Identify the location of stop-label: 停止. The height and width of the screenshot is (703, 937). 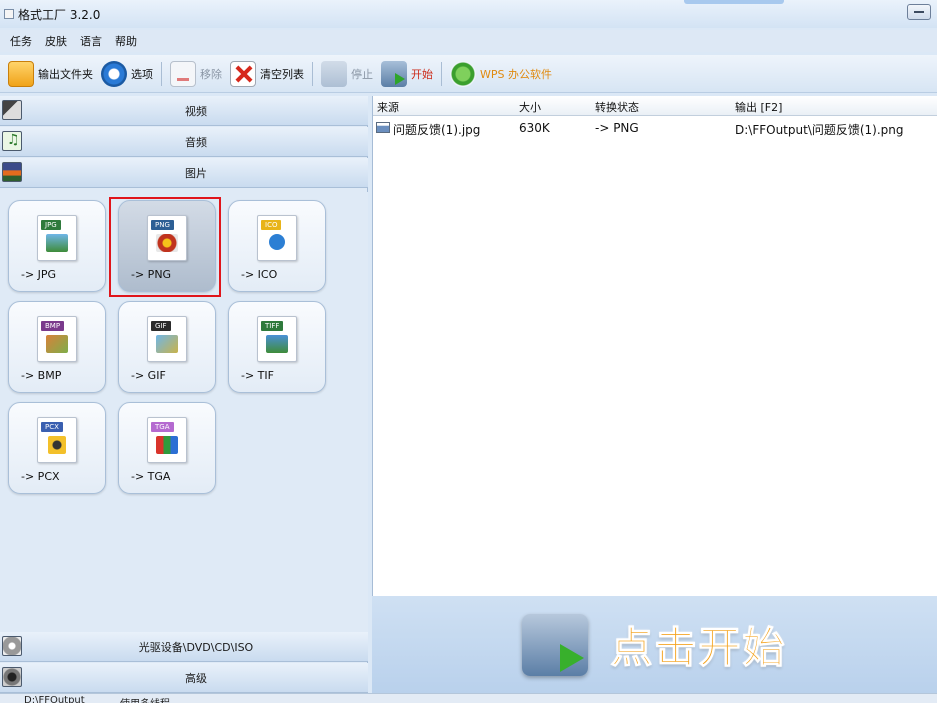
(362, 74).